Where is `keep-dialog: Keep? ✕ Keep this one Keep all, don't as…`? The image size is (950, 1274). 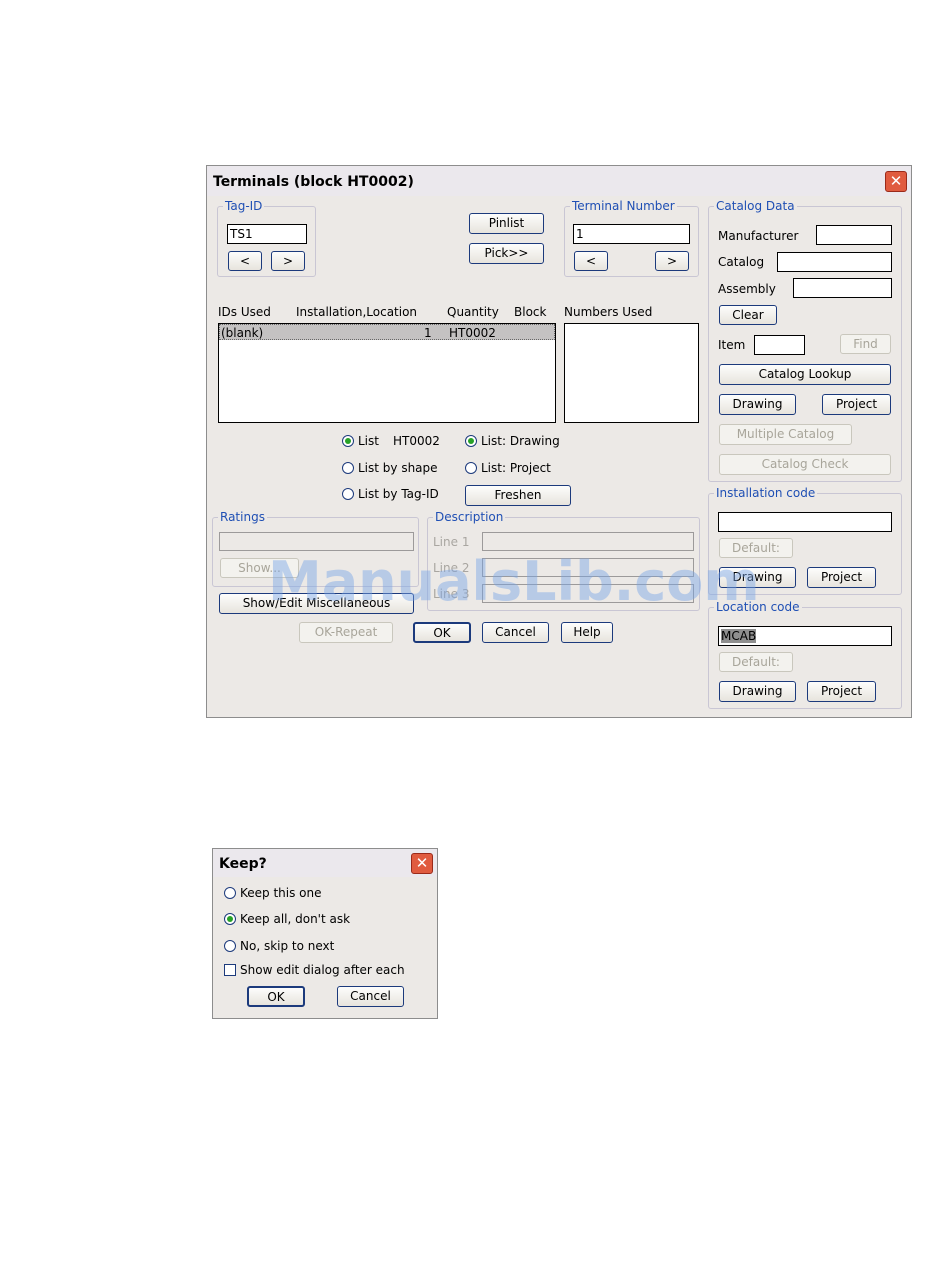 keep-dialog: Keep? ✕ Keep this one Keep all, don't as… is located at coordinates (325, 933).